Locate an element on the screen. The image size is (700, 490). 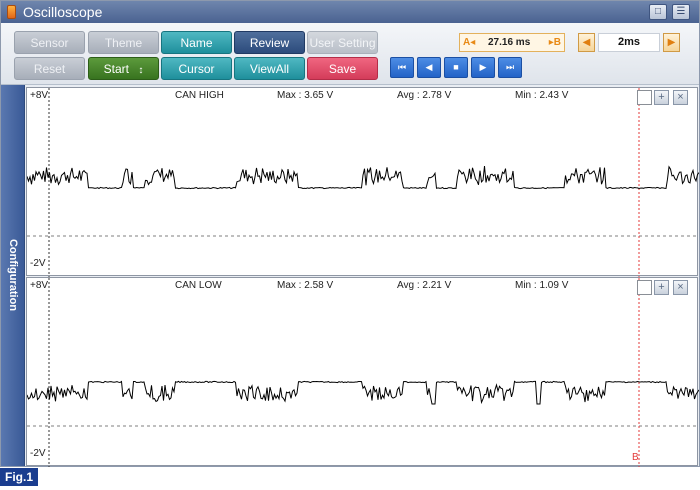
configuration-tab: Configuration is located at coordinates (13, 275).